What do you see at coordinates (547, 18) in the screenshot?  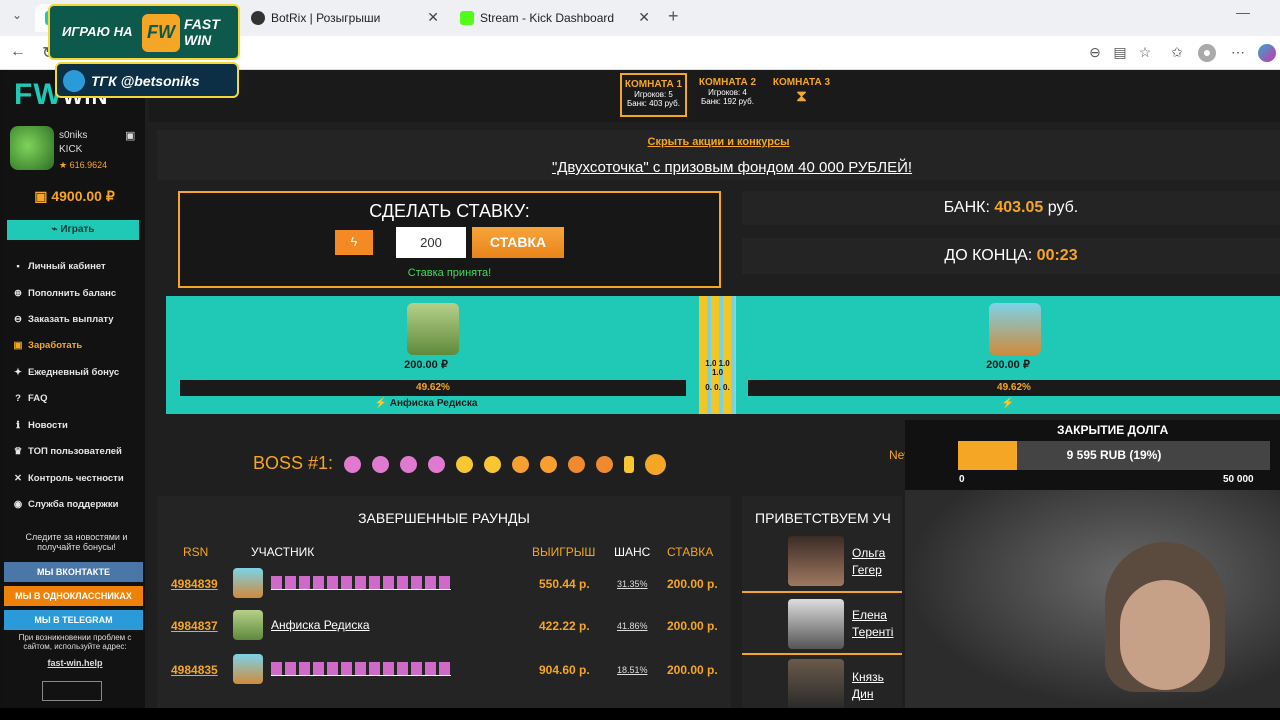 I see `tab-title: Stream - Kick Dashboard` at bounding box center [547, 18].